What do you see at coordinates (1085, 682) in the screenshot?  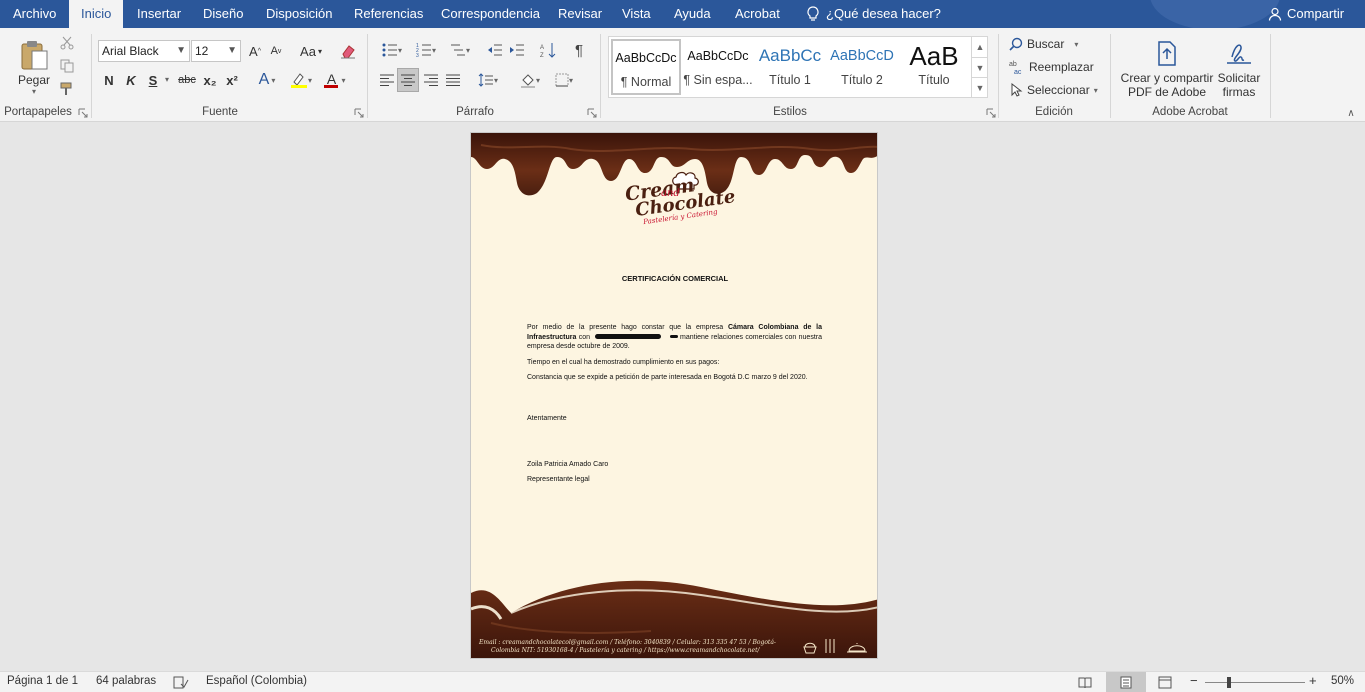 I see `read-mode-icon` at bounding box center [1085, 682].